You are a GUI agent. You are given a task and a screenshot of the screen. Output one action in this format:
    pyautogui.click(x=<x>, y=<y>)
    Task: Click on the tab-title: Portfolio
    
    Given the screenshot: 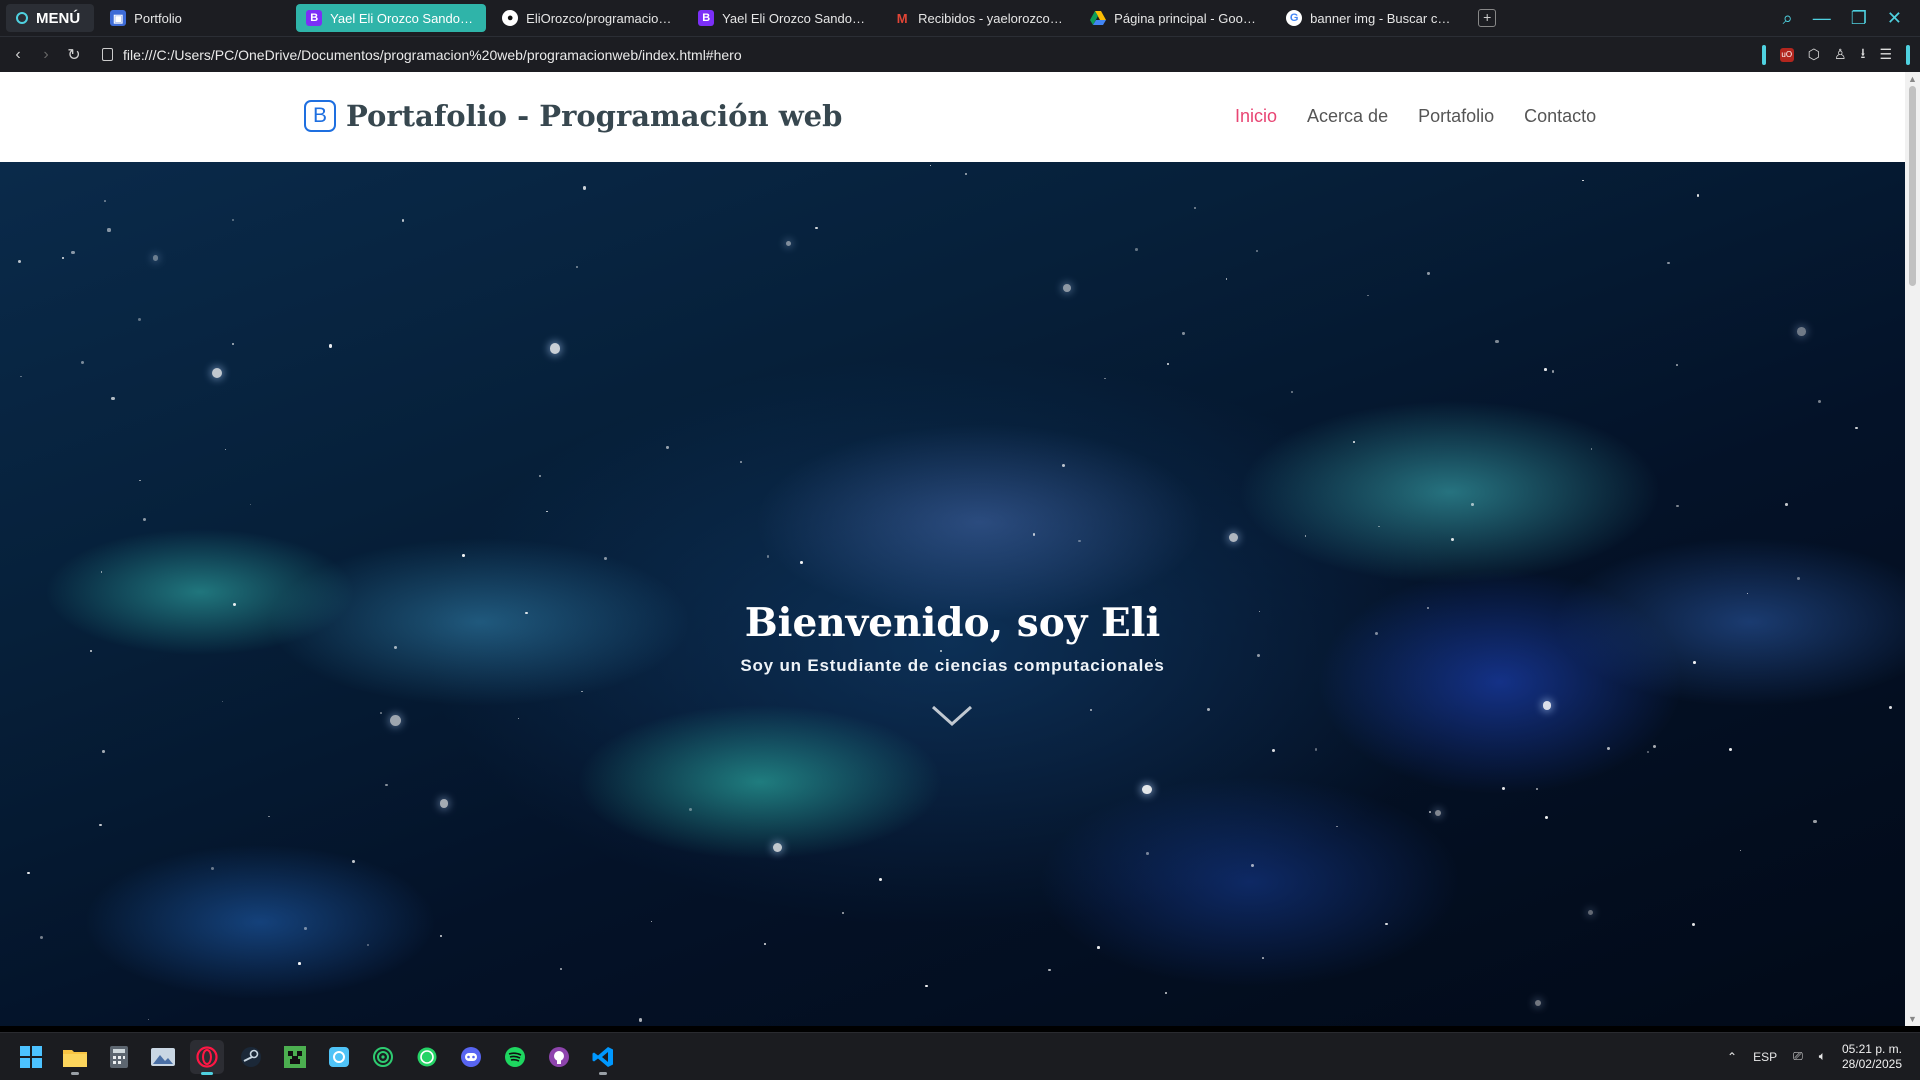 What is the action you would take?
    pyautogui.click(x=158, y=18)
    